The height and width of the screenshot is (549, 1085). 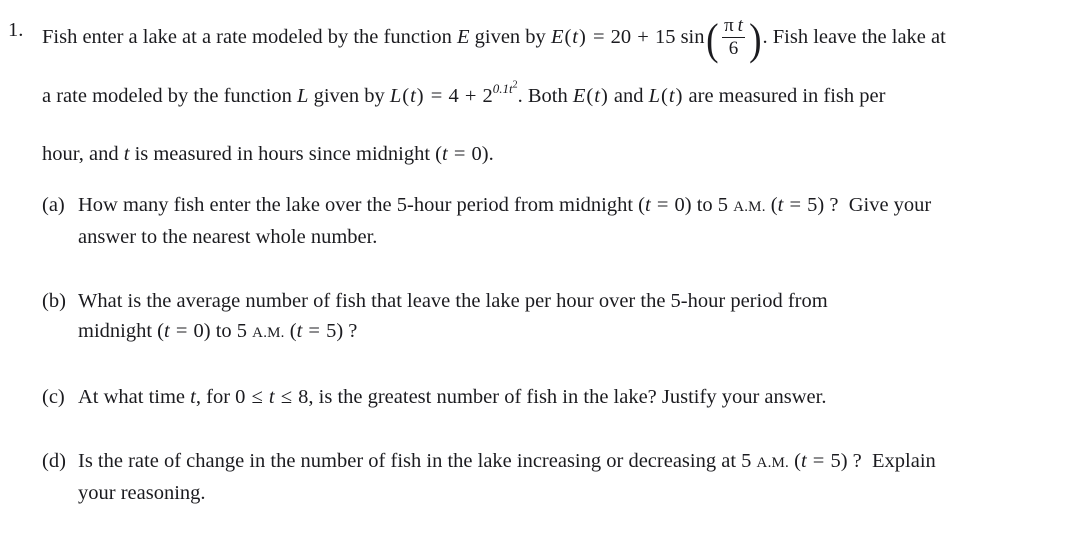 What do you see at coordinates (621, 37) in the screenshot?
I see `num-20: 20` at bounding box center [621, 37].